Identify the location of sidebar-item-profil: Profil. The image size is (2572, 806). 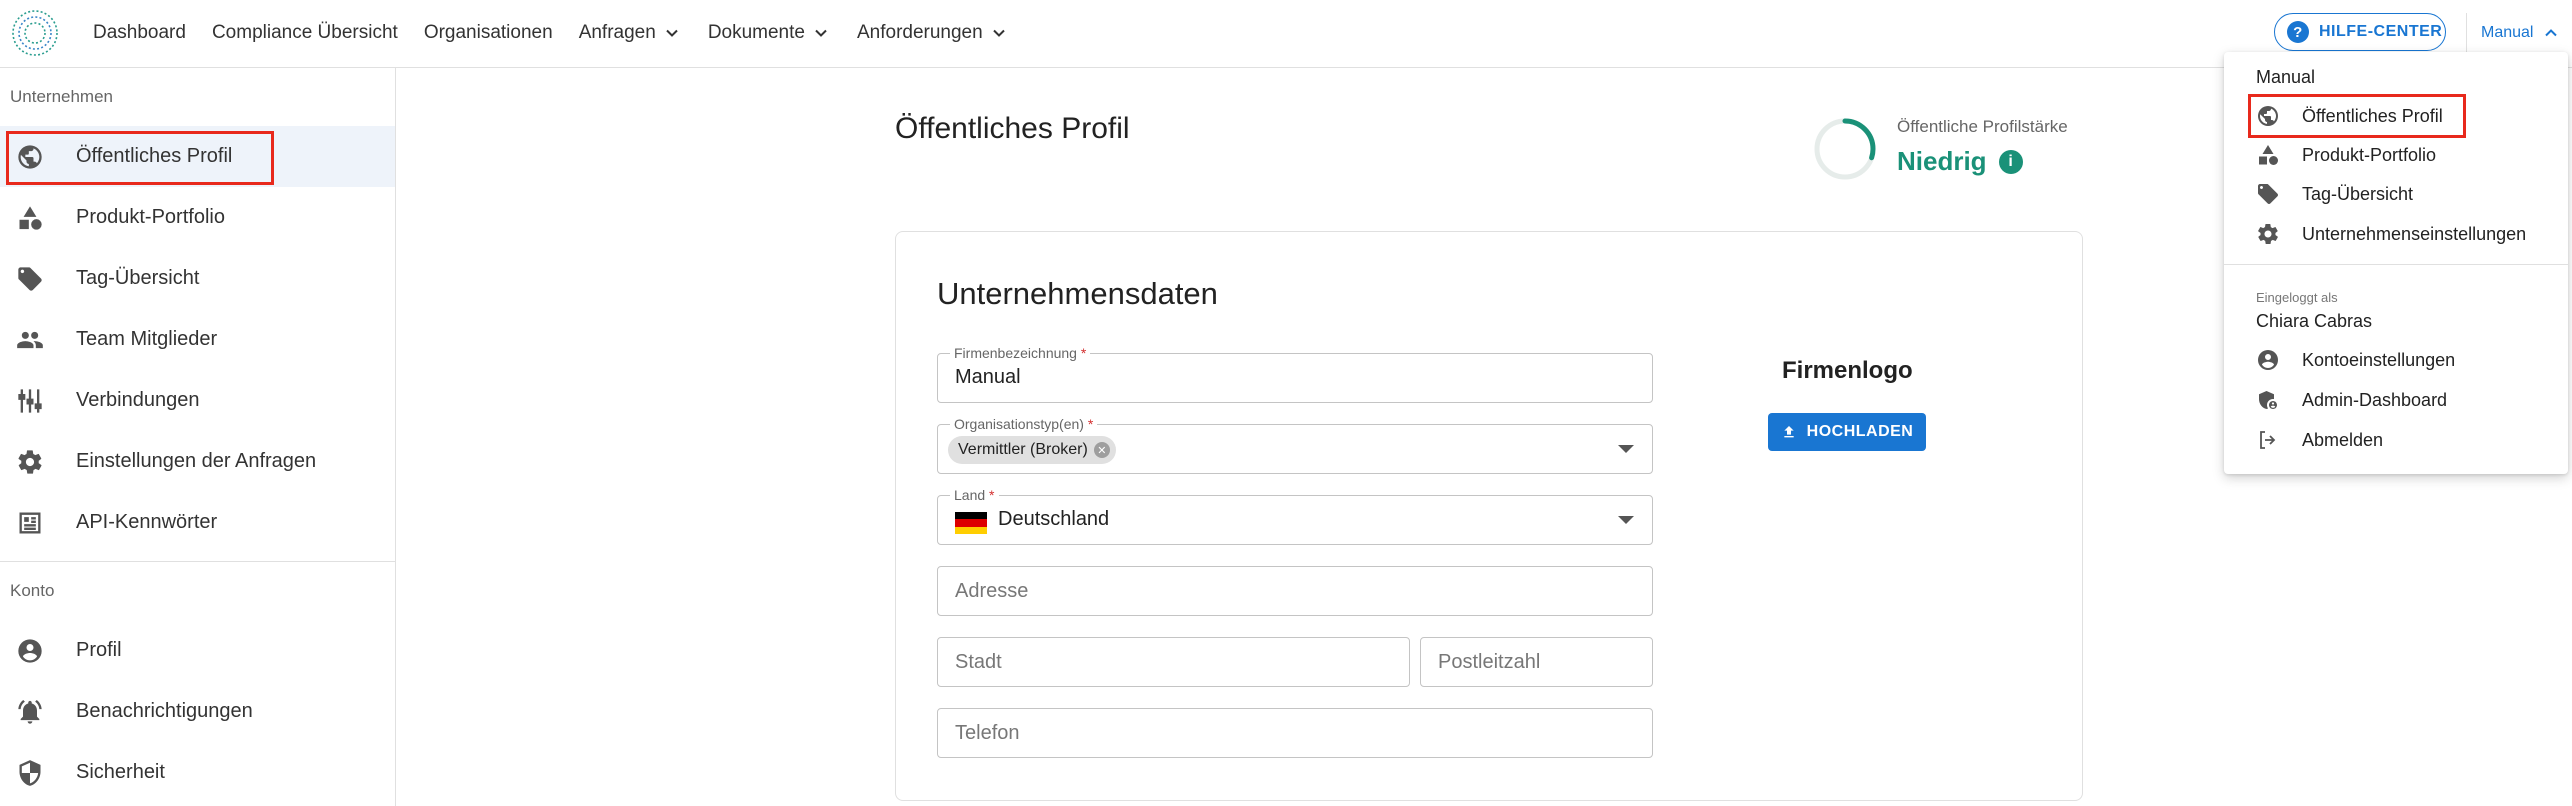
(197, 650).